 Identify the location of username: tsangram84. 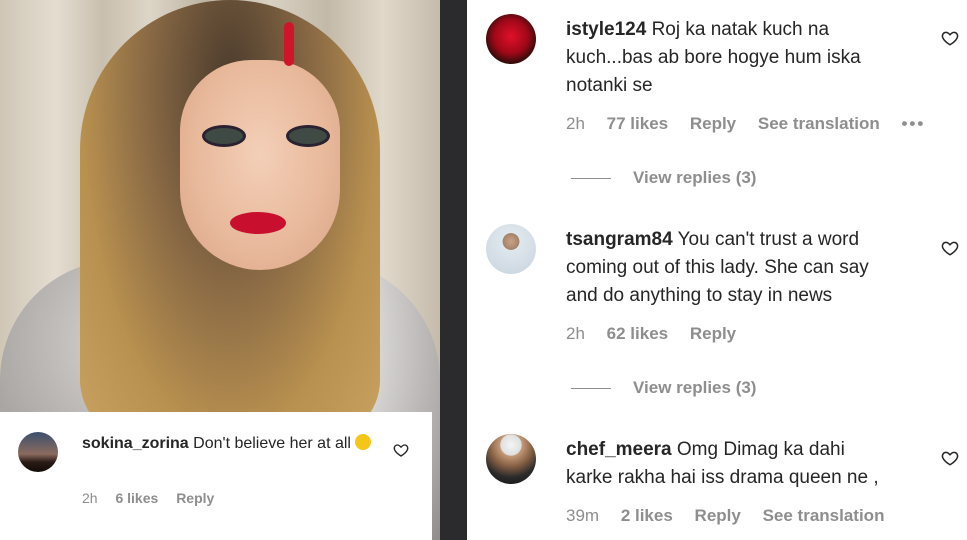
(619, 239).